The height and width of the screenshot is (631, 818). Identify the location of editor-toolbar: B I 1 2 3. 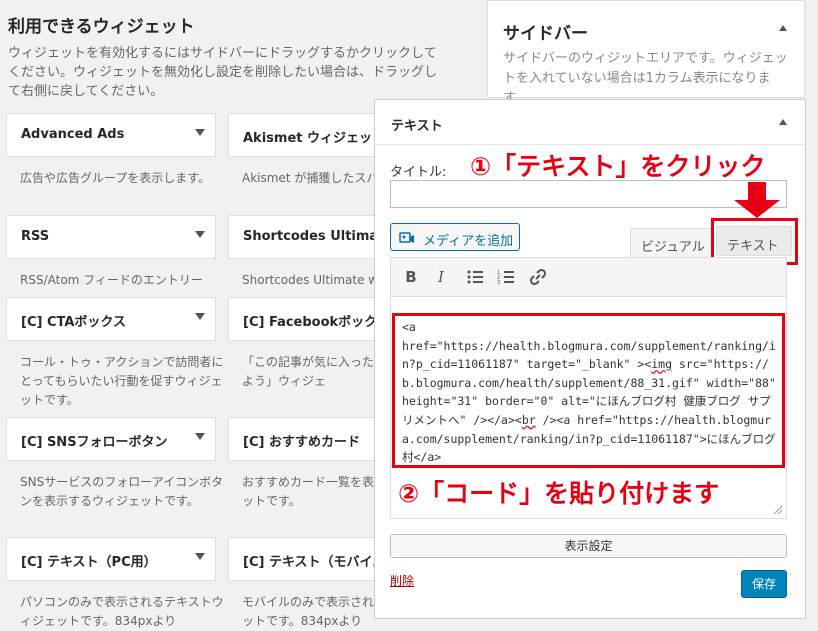
(588, 277).